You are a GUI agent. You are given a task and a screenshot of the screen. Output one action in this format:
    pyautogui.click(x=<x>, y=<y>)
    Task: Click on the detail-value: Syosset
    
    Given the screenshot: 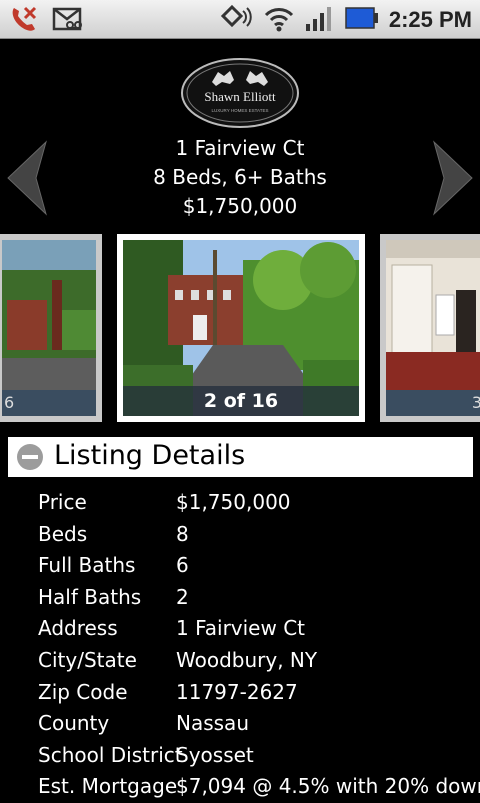 What is the action you would take?
    pyautogui.click(x=215, y=754)
    